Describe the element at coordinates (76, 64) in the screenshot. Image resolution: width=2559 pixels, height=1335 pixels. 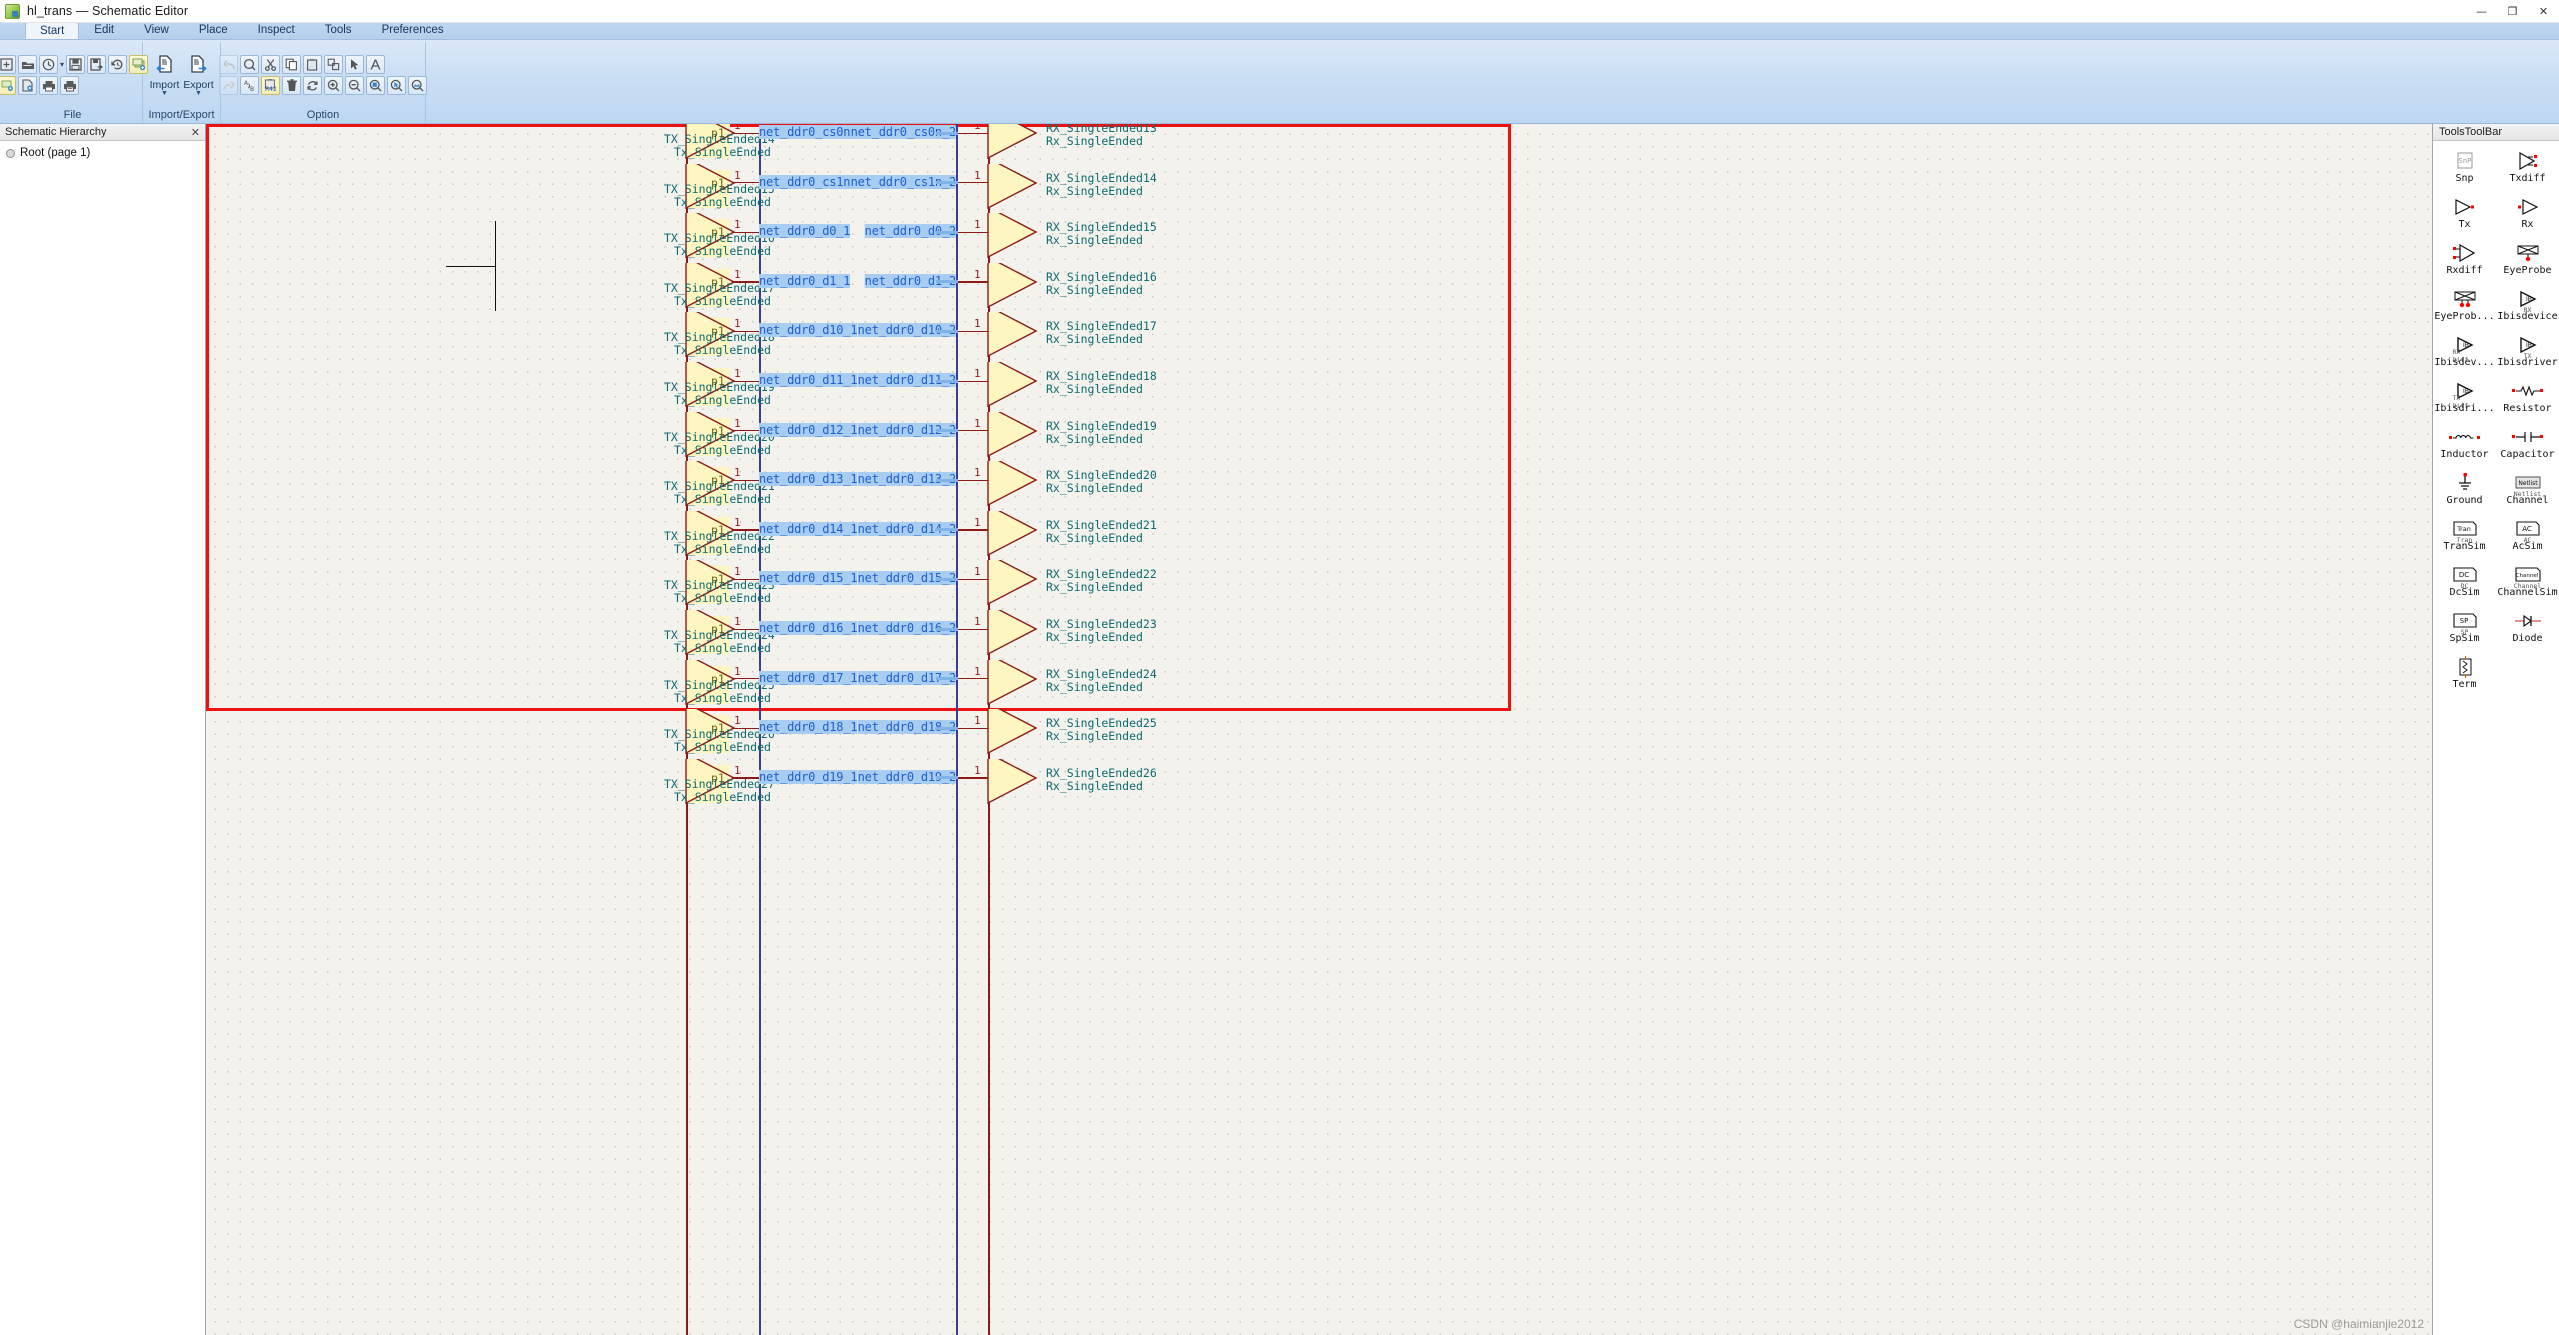
I see `save-icon` at that location.